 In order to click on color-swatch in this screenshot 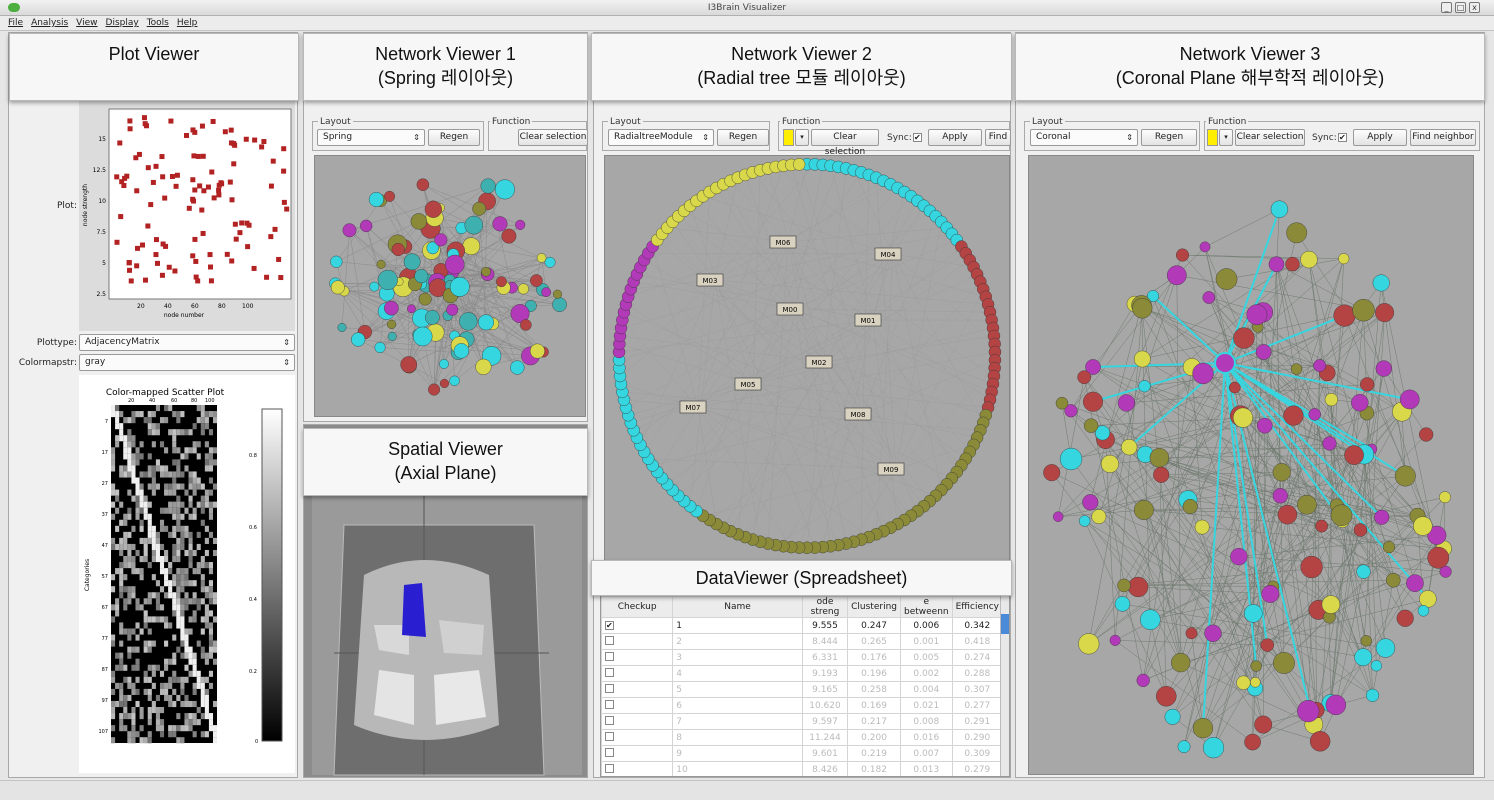, I will do `click(1212, 137)`.